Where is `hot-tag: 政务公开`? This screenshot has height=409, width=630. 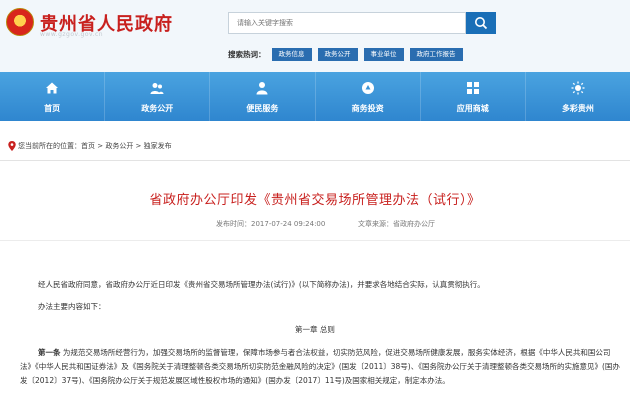 hot-tag: 政务公开 is located at coordinates (337, 54).